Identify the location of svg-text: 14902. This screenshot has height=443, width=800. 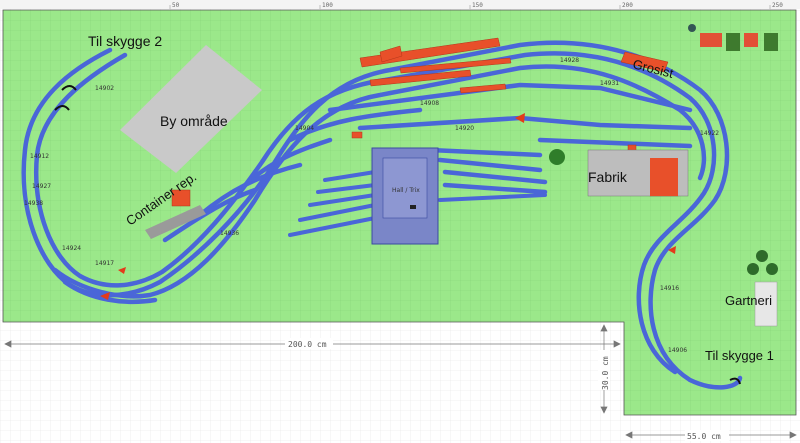
(104, 88).